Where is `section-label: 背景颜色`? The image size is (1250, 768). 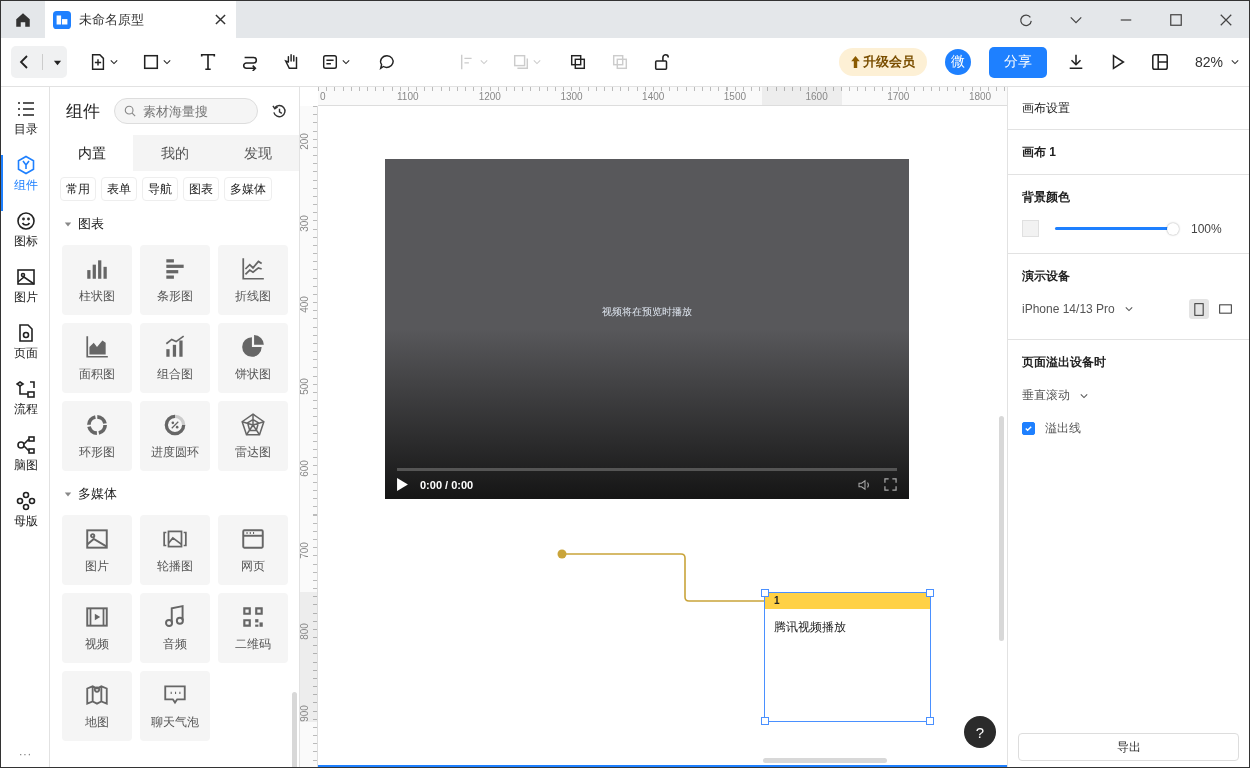
section-label: 背景颜色 is located at coordinates (1046, 197).